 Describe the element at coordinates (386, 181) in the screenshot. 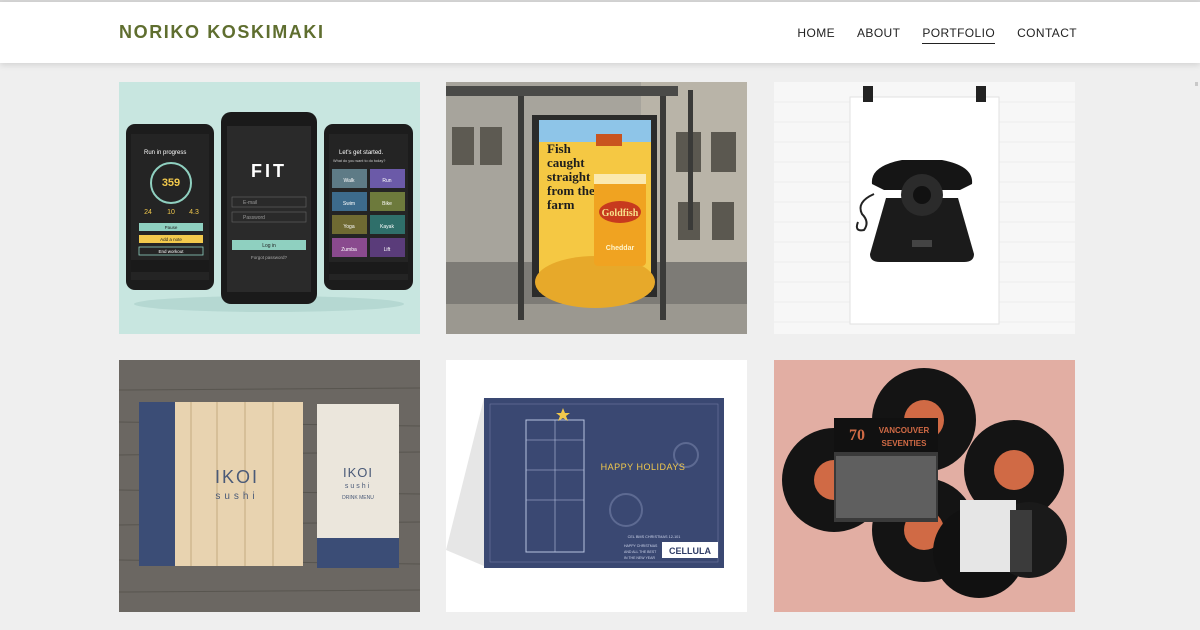

I see `fit-activity-label: Run` at that location.